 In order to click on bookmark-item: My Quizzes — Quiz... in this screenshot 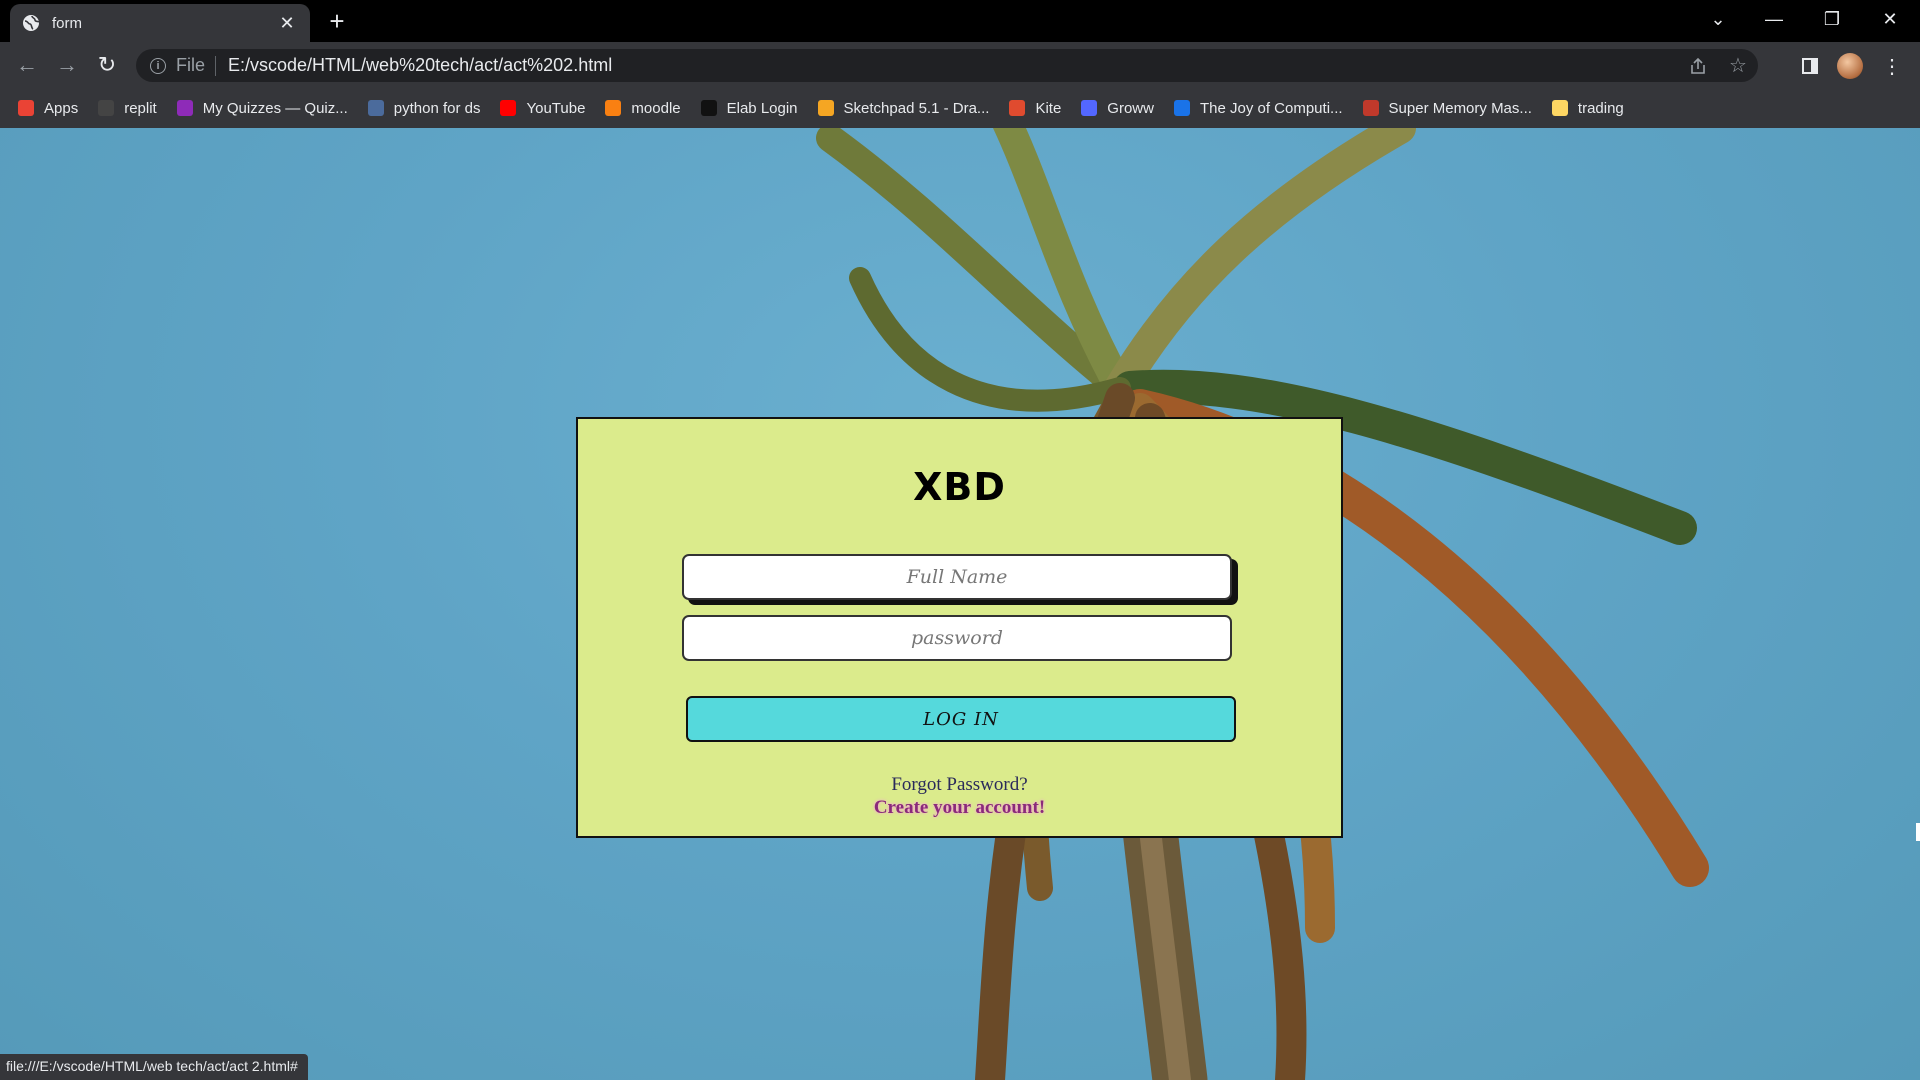, I will do `click(262, 108)`.